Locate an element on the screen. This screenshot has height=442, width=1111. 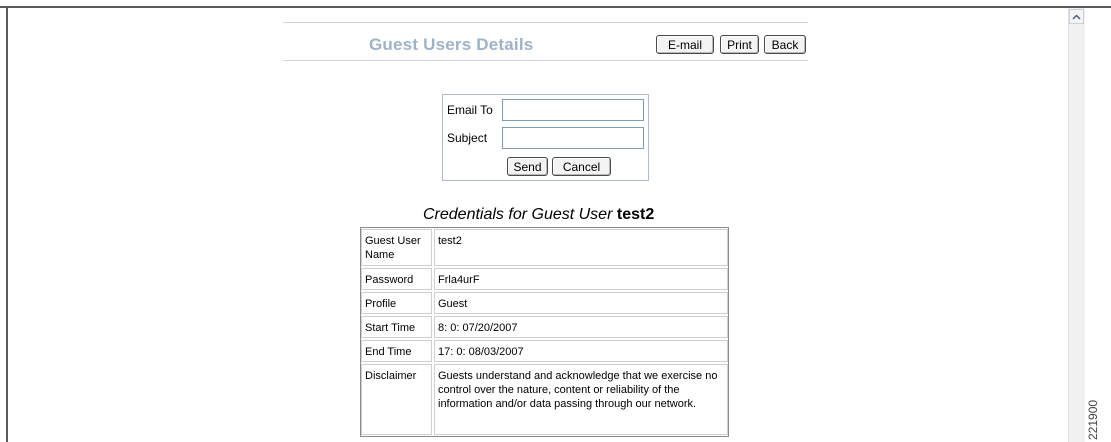
row-label: End Time is located at coordinates (396, 351).